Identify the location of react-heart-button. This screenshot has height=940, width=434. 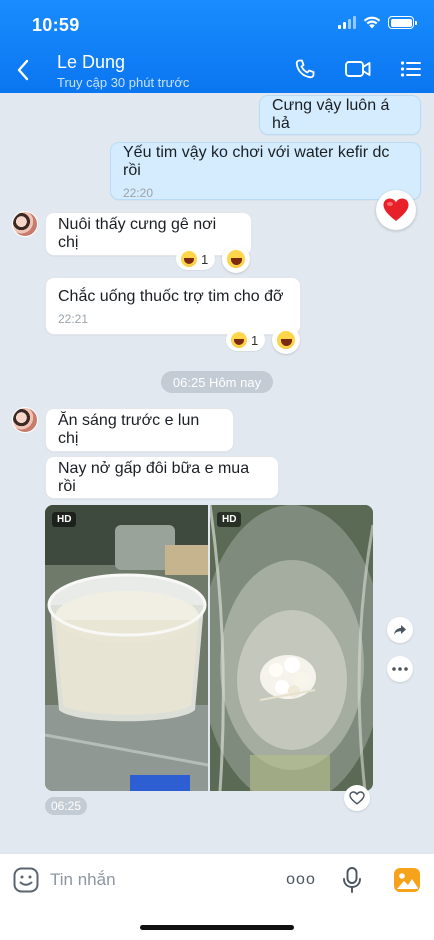
(396, 210).